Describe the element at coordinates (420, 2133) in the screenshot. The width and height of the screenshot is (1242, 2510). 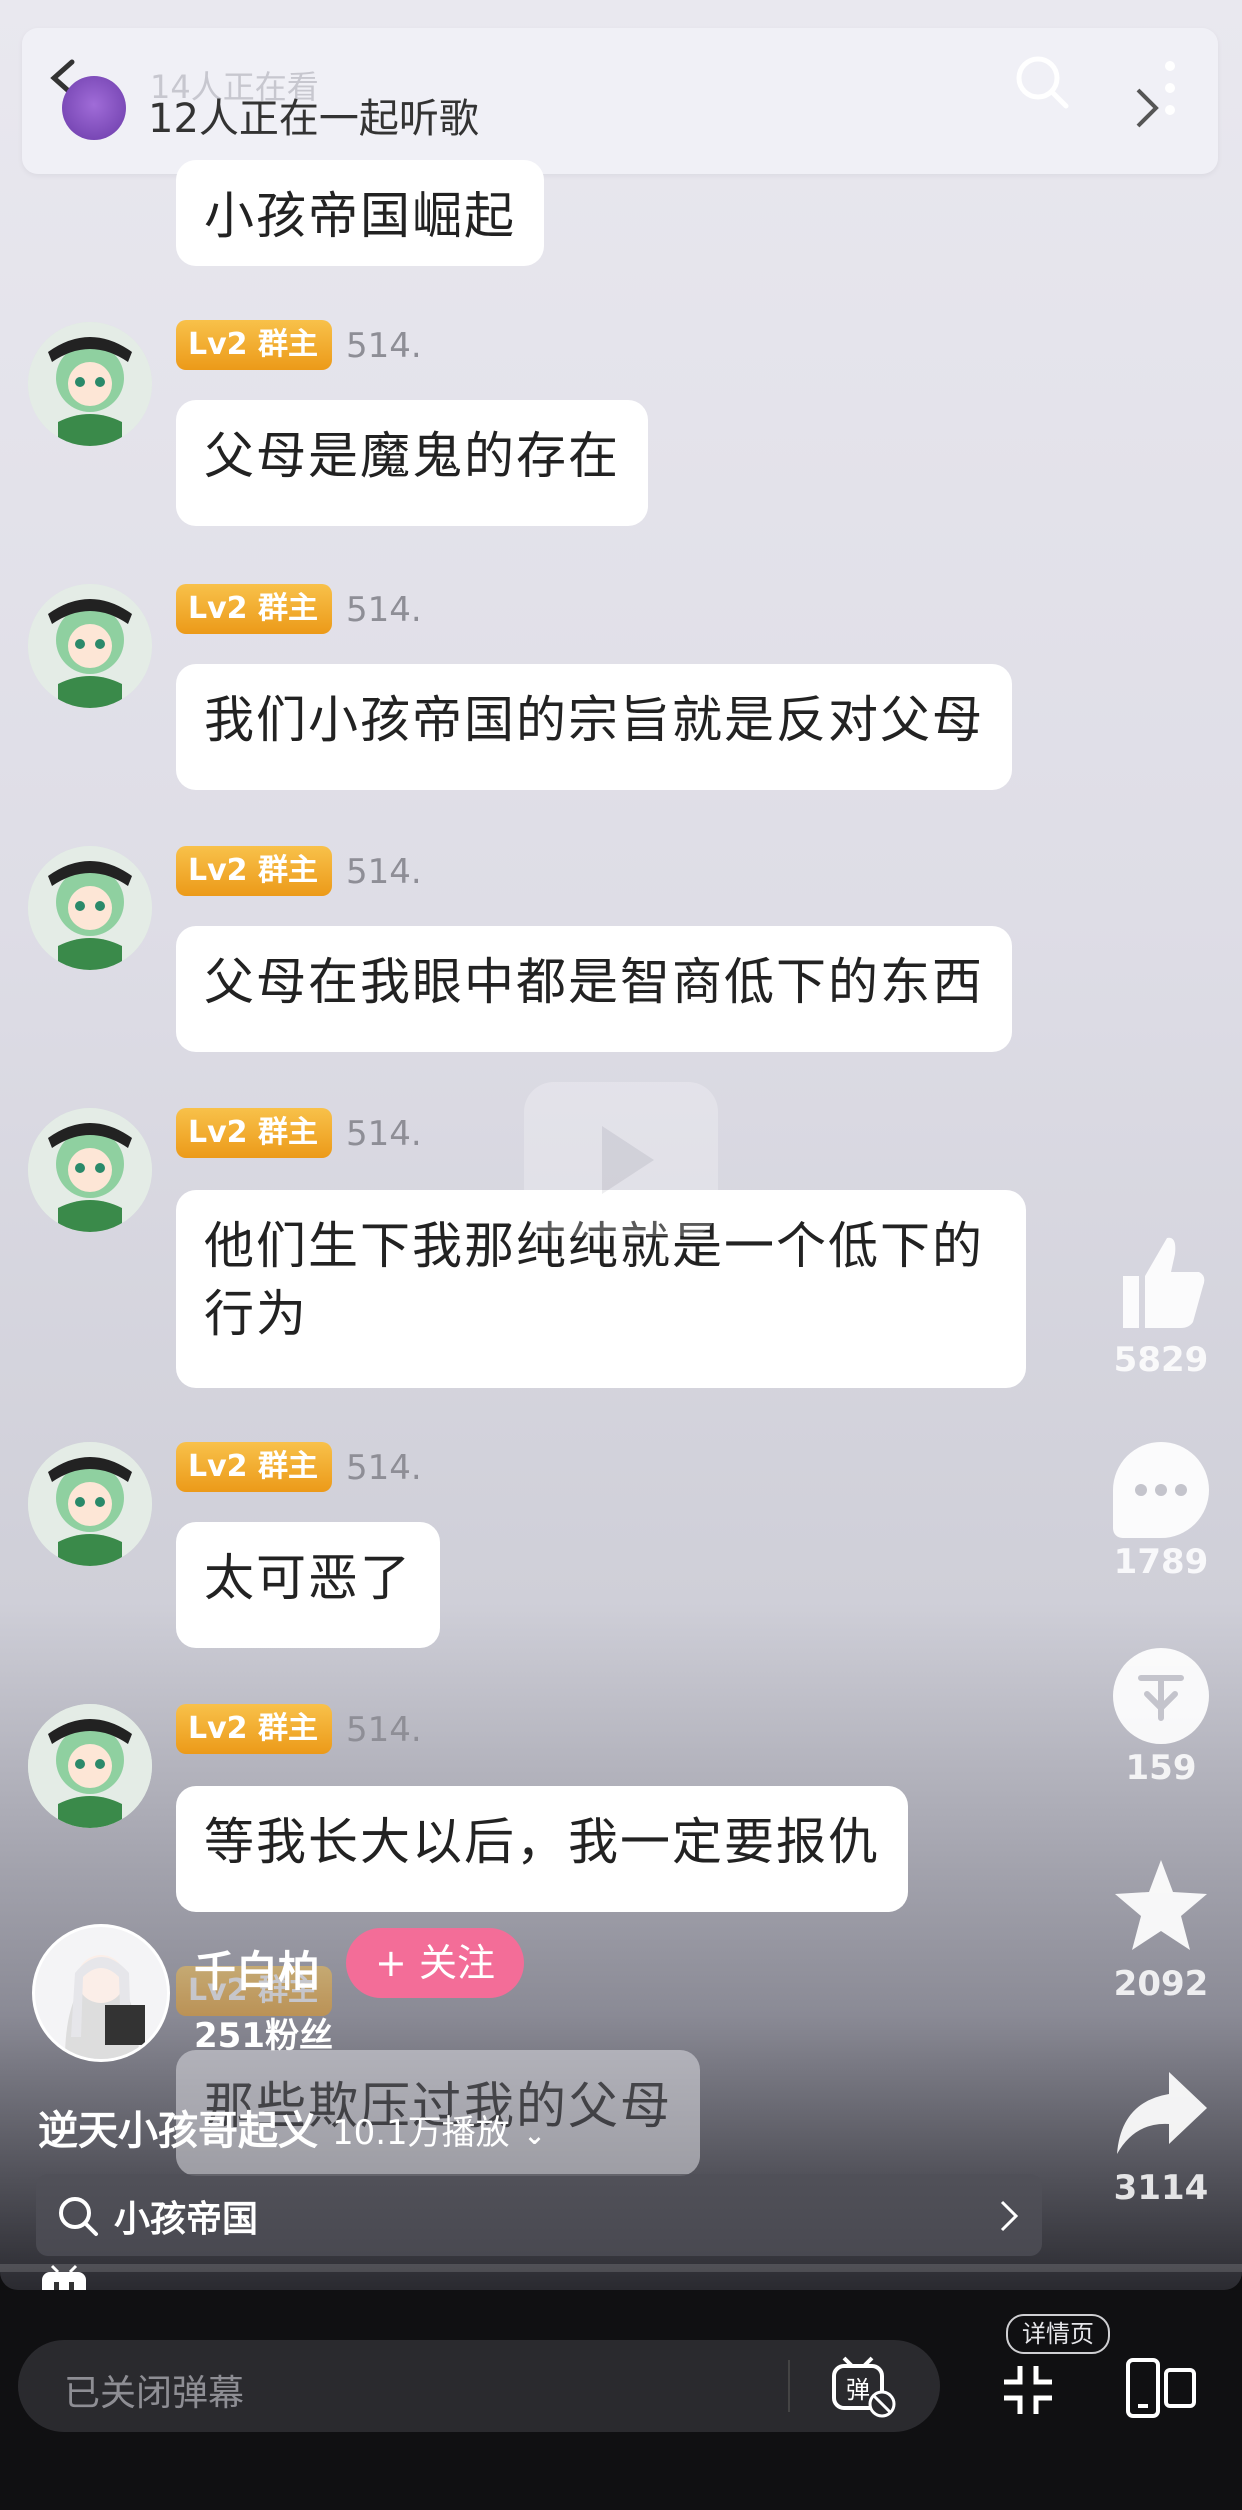
I see `play-count: 10.1万播放` at that location.